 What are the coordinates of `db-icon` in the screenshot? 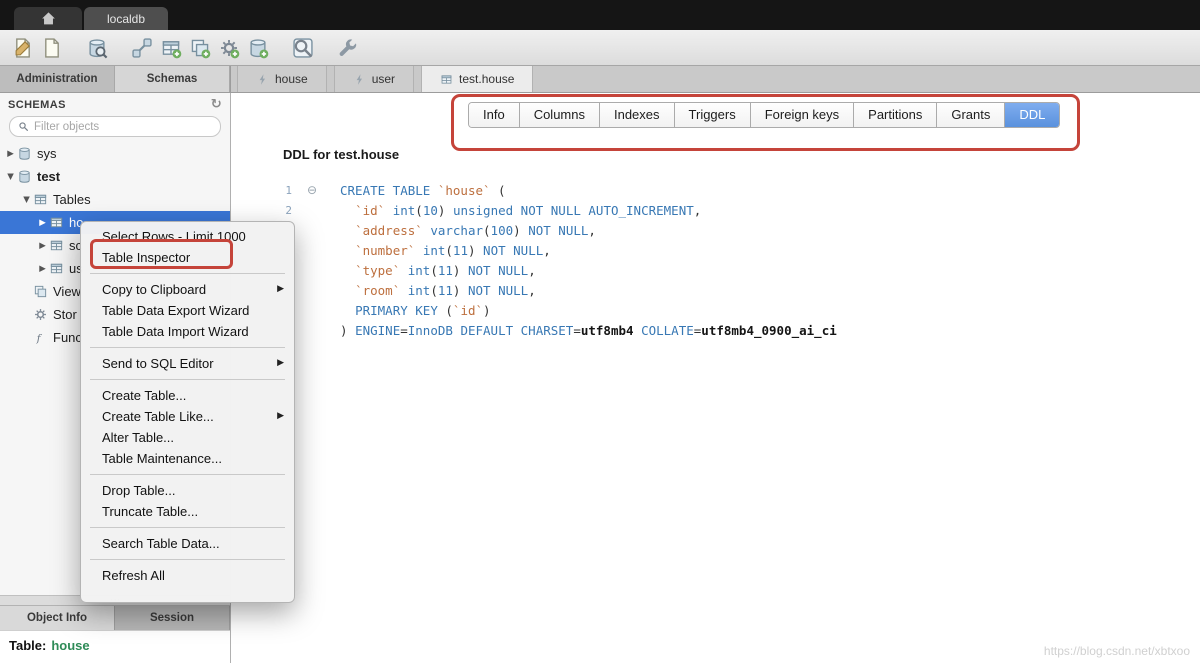 It's located at (25, 153).